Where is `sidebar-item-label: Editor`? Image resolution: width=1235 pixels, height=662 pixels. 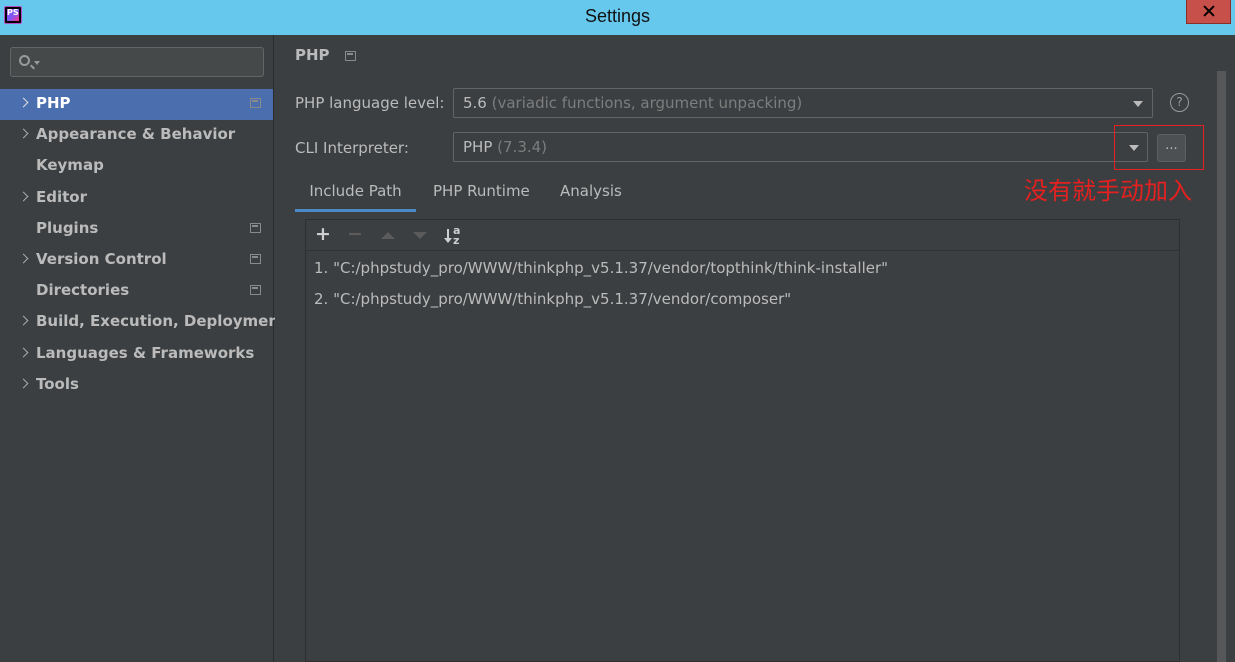 sidebar-item-label: Editor is located at coordinates (61, 196).